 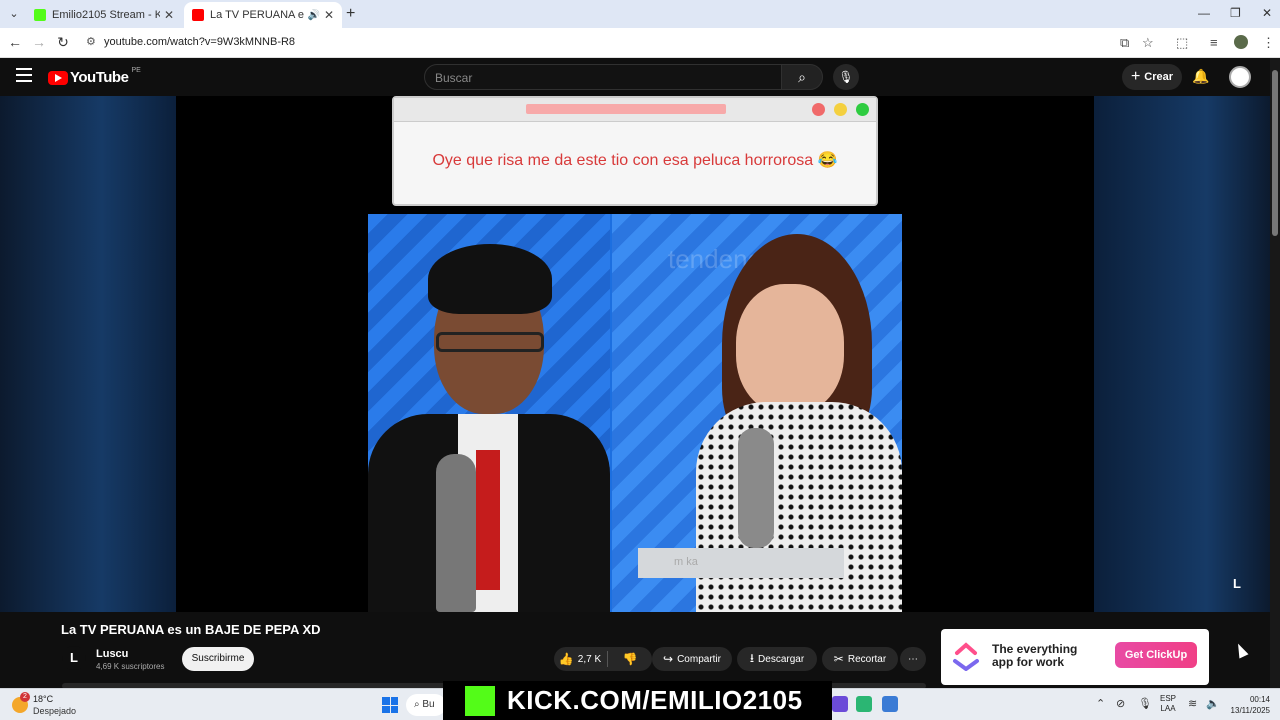 What do you see at coordinates (1075, 657) in the screenshot?
I see `clickup-ad-banner: The everything app for work Get ClickUp` at bounding box center [1075, 657].